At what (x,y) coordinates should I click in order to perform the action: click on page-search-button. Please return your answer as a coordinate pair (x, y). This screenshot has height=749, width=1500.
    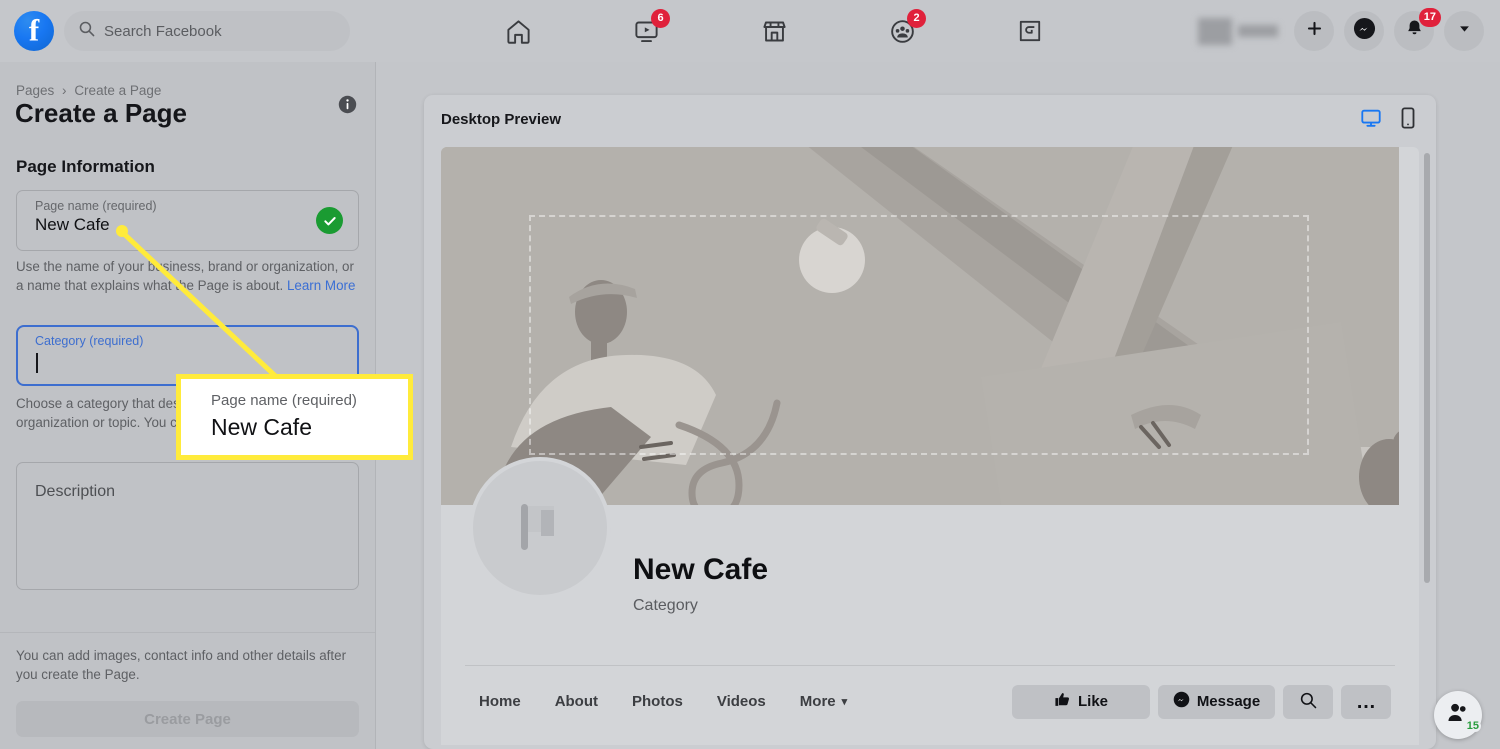
    Looking at the image, I should click on (1308, 701).